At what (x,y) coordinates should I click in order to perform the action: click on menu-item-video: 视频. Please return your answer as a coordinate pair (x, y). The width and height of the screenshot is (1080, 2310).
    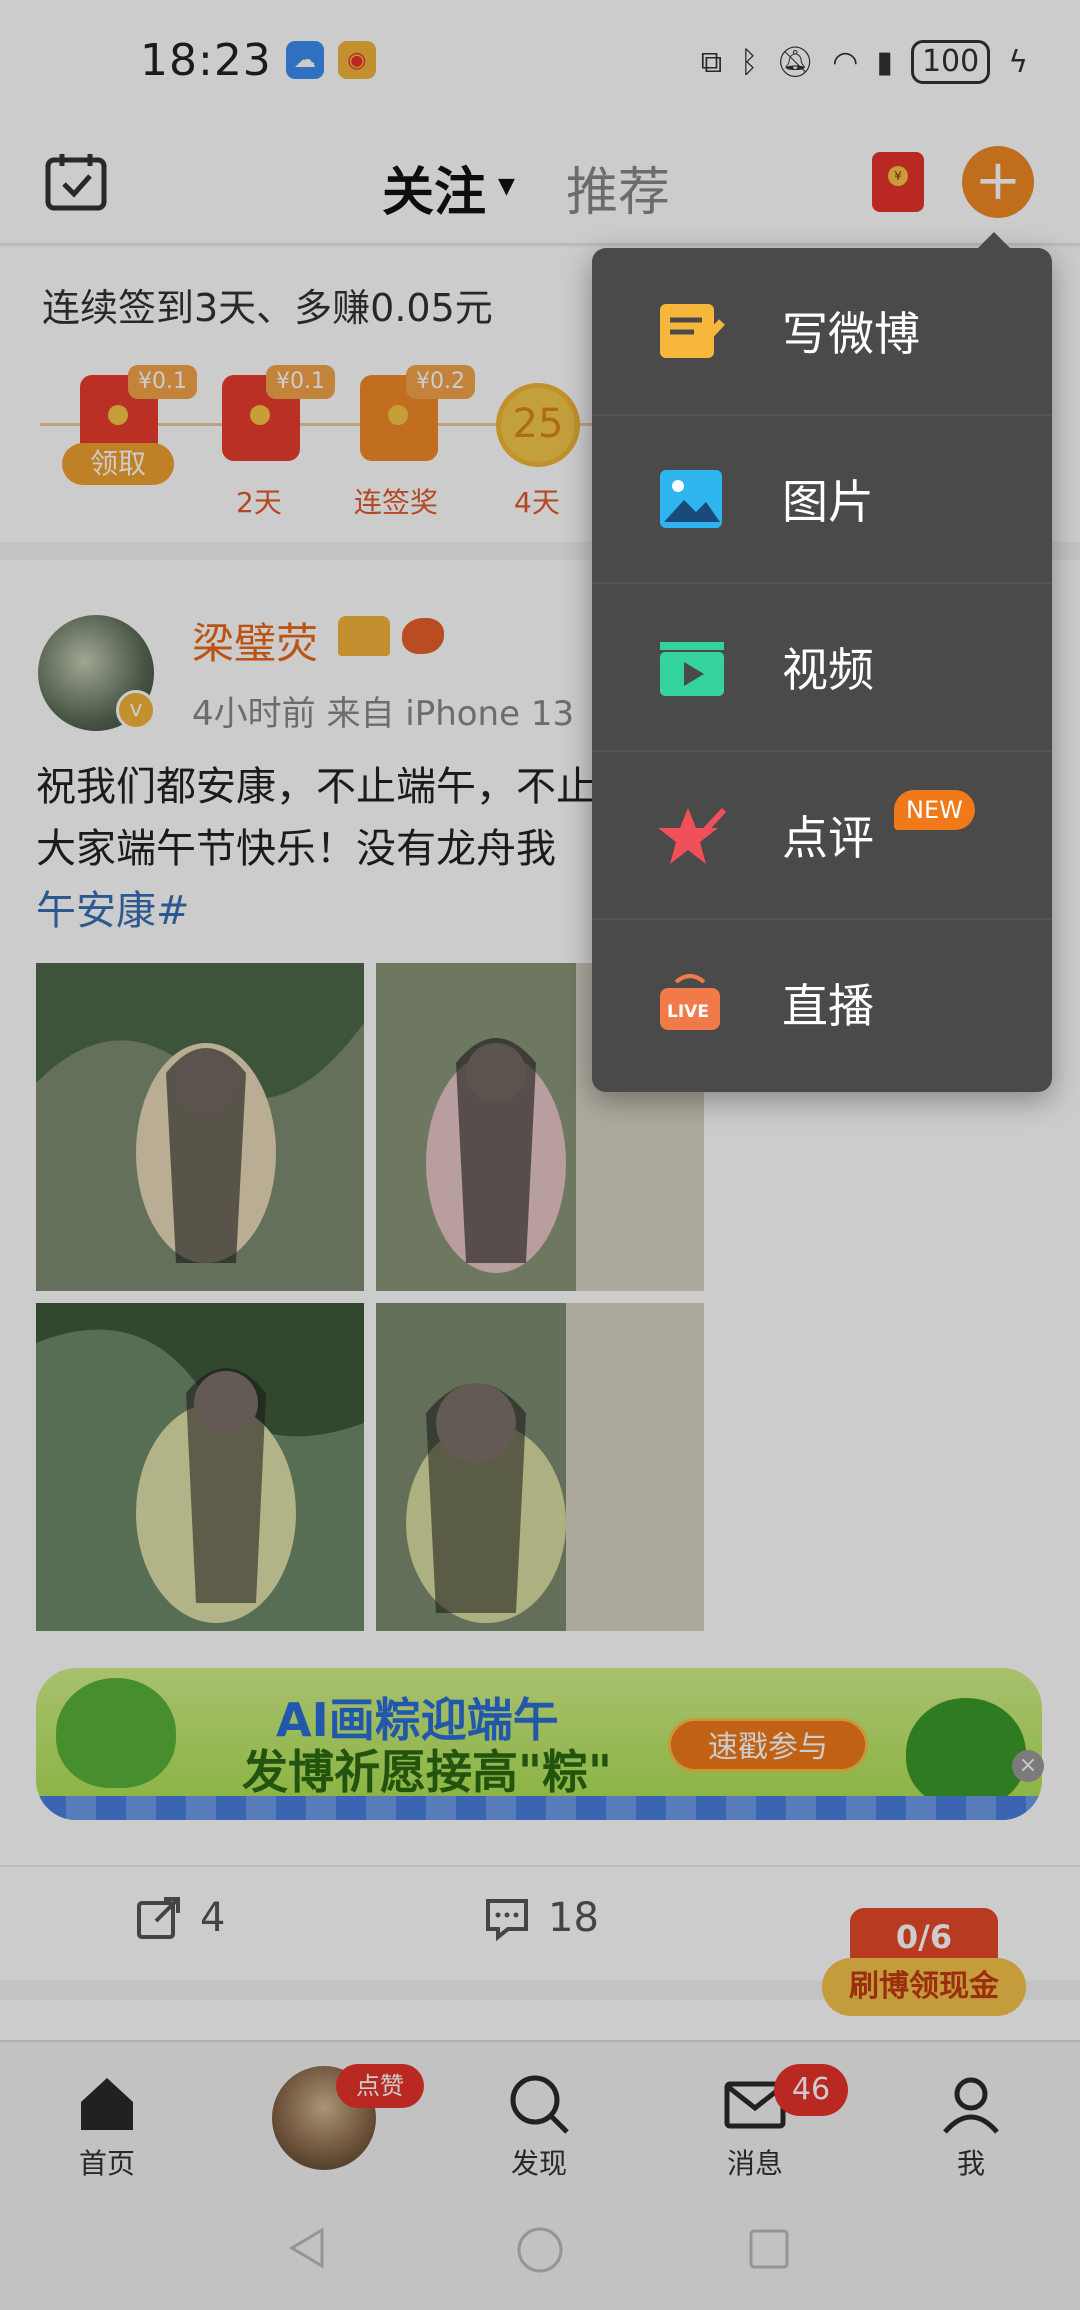
    Looking at the image, I should click on (822, 668).